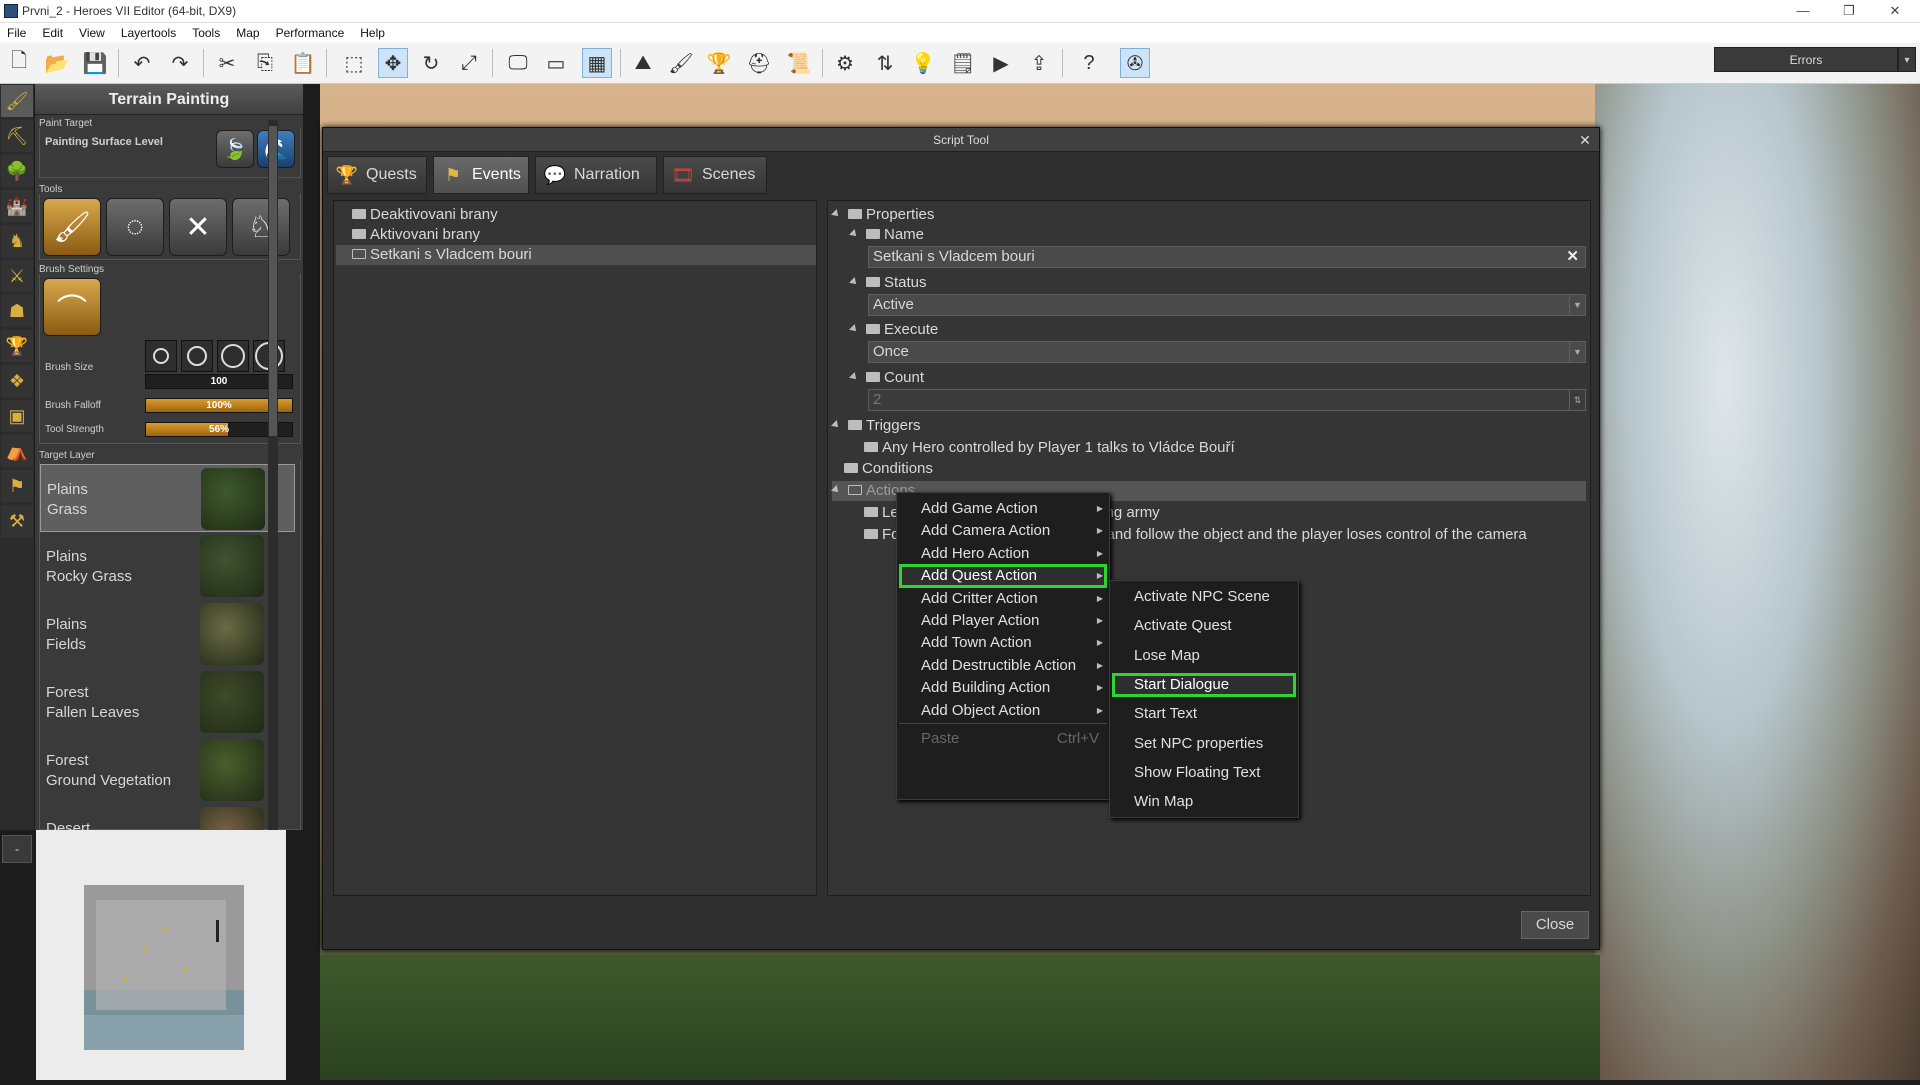 The image size is (1920, 1085). Describe the element at coordinates (1806, 59) in the screenshot. I see `errors-dropdown: Errors` at that location.